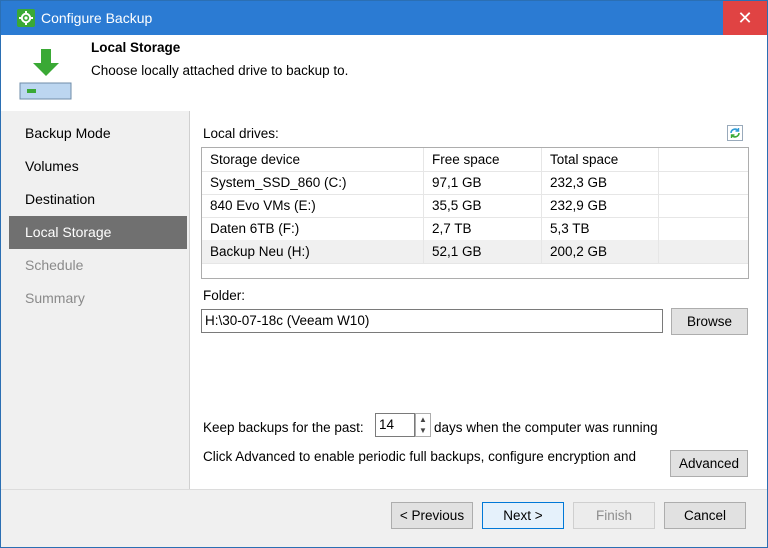 This screenshot has height=548, width=768. What do you see at coordinates (600, 159) in the screenshot?
I see `column-header-total-space: Total space` at bounding box center [600, 159].